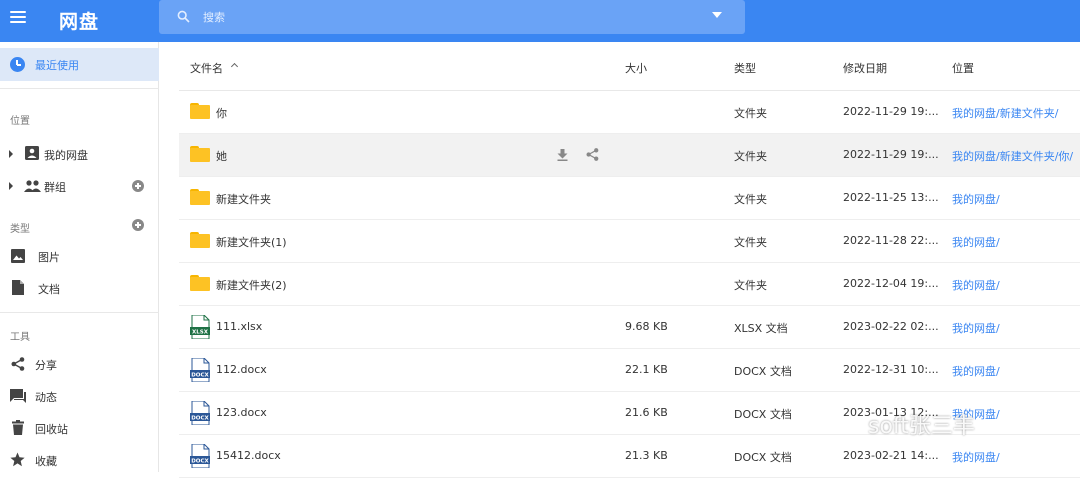  Describe the element at coordinates (629, 155) in the screenshot. I see `table-row: 她 文件夹 2022-11-29 19:... 我的网盘/新建文件夹/你/` at that location.